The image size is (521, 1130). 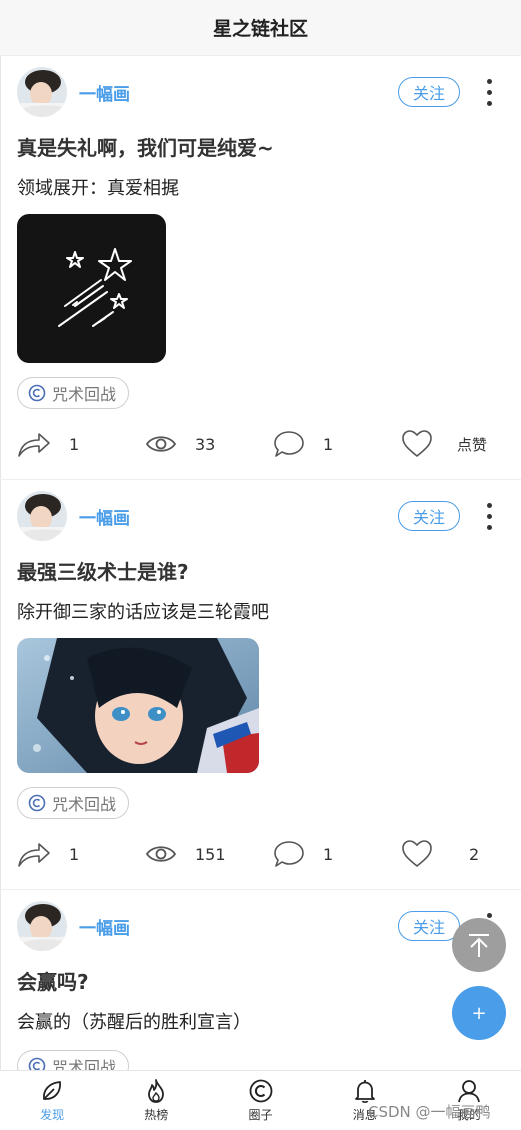 I want to click on top-bar: 星之链社区, so click(x=260, y=28).